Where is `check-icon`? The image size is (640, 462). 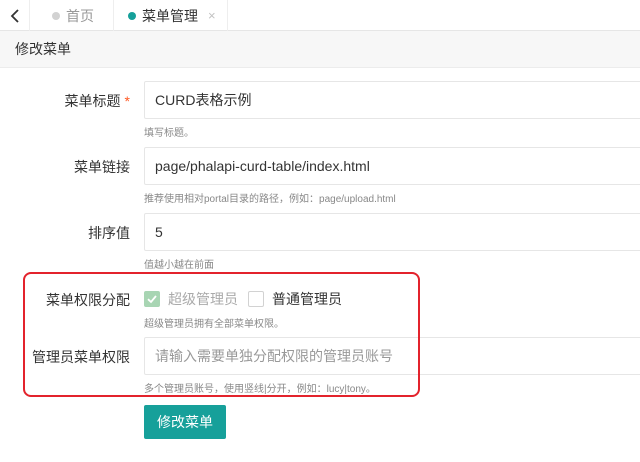
check-icon is located at coordinates (152, 299).